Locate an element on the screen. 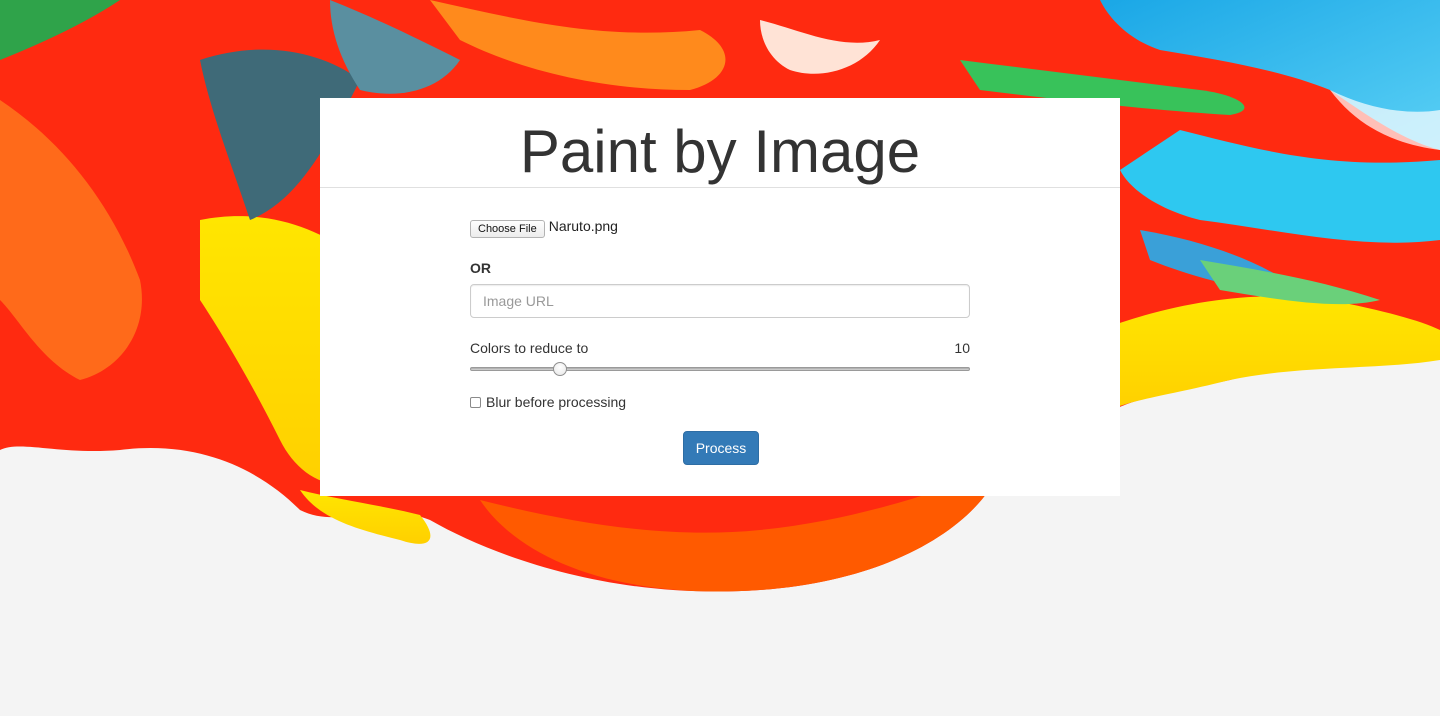 The width and height of the screenshot is (1440, 716). slider-track is located at coordinates (720, 369).